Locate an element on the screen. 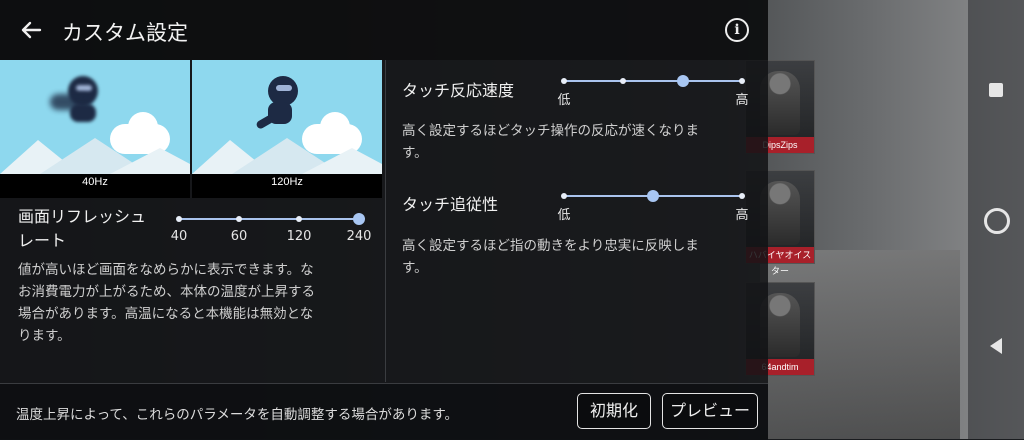 Image resolution: width=1024 pixels, height=440 pixels. description-line: 場合があります。高温になると本機能は無効とな is located at coordinates (166, 314).